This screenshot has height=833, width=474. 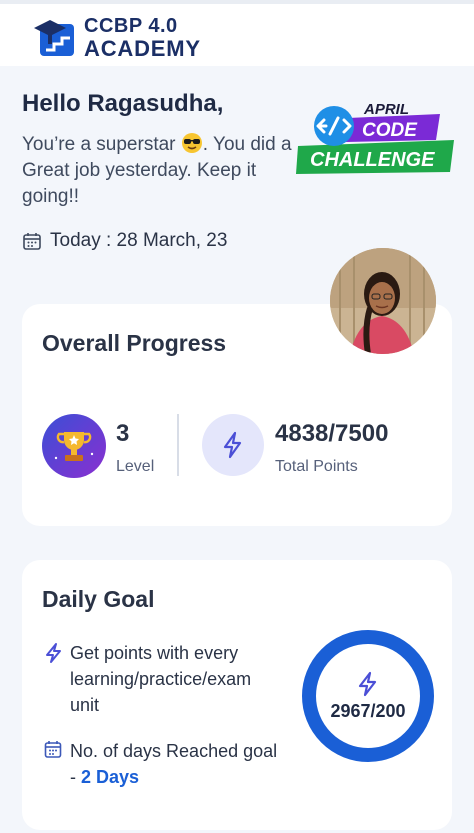 I want to click on academy-logo-icon, so click(x=54, y=38).